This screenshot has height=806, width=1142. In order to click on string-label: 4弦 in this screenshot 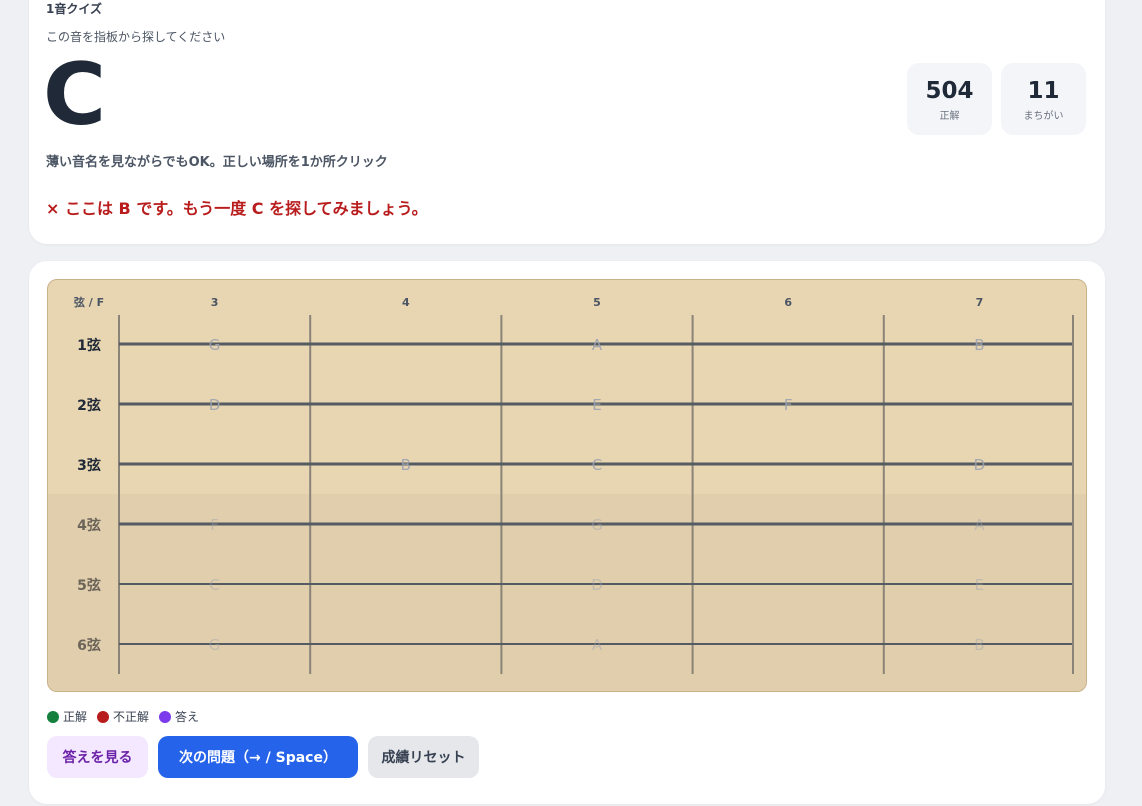, I will do `click(89, 525)`.